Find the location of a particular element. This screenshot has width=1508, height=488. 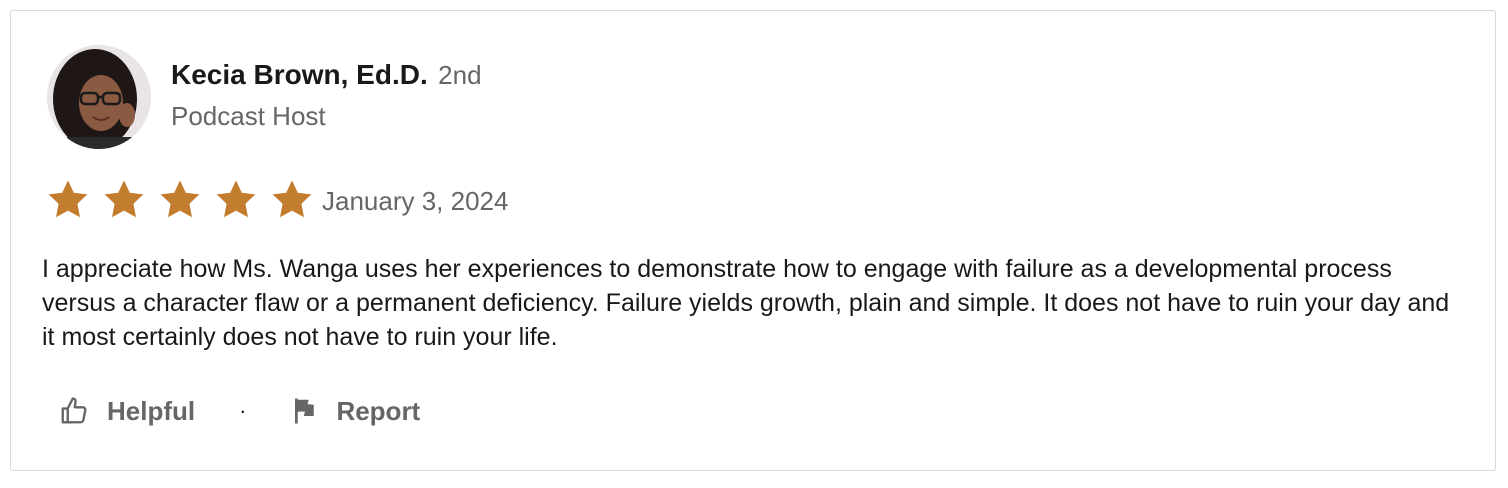

reviewer-name-row: Kecia Brown, Ed.D. 2nd is located at coordinates (326, 75).